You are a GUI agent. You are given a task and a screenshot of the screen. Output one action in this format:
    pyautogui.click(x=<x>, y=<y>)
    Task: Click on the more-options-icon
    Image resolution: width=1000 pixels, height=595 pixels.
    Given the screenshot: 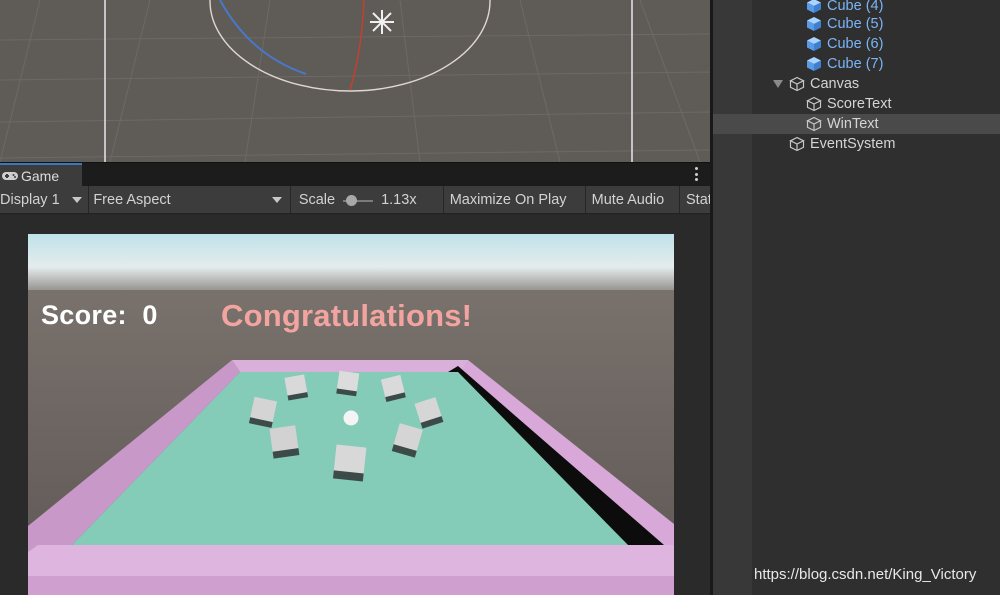 What is the action you would take?
    pyautogui.click(x=696, y=174)
    